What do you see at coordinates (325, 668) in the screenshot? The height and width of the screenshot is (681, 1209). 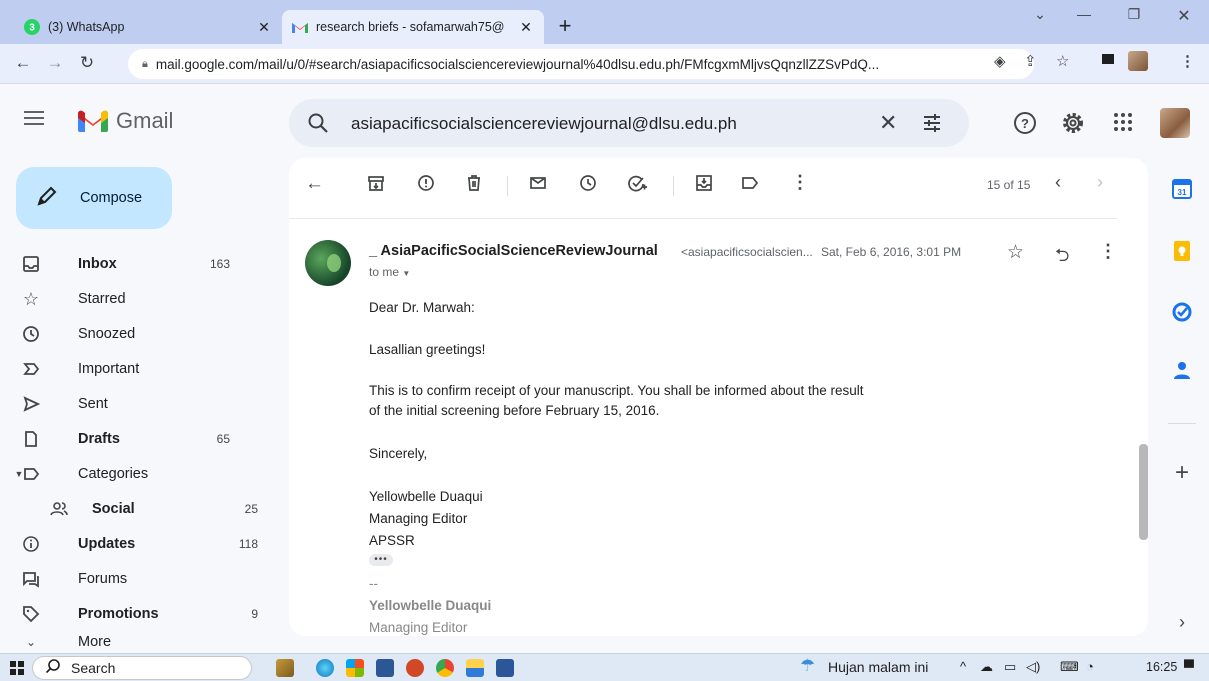 I see `edge-icon` at bounding box center [325, 668].